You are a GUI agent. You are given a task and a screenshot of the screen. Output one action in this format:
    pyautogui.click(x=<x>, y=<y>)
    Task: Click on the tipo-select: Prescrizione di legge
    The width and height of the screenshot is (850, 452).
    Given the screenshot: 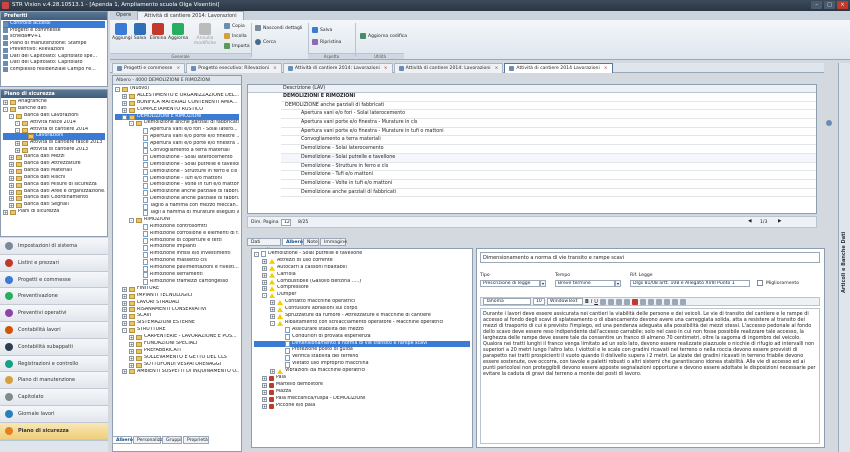 What is the action you would take?
    pyautogui.click(x=510, y=283)
    